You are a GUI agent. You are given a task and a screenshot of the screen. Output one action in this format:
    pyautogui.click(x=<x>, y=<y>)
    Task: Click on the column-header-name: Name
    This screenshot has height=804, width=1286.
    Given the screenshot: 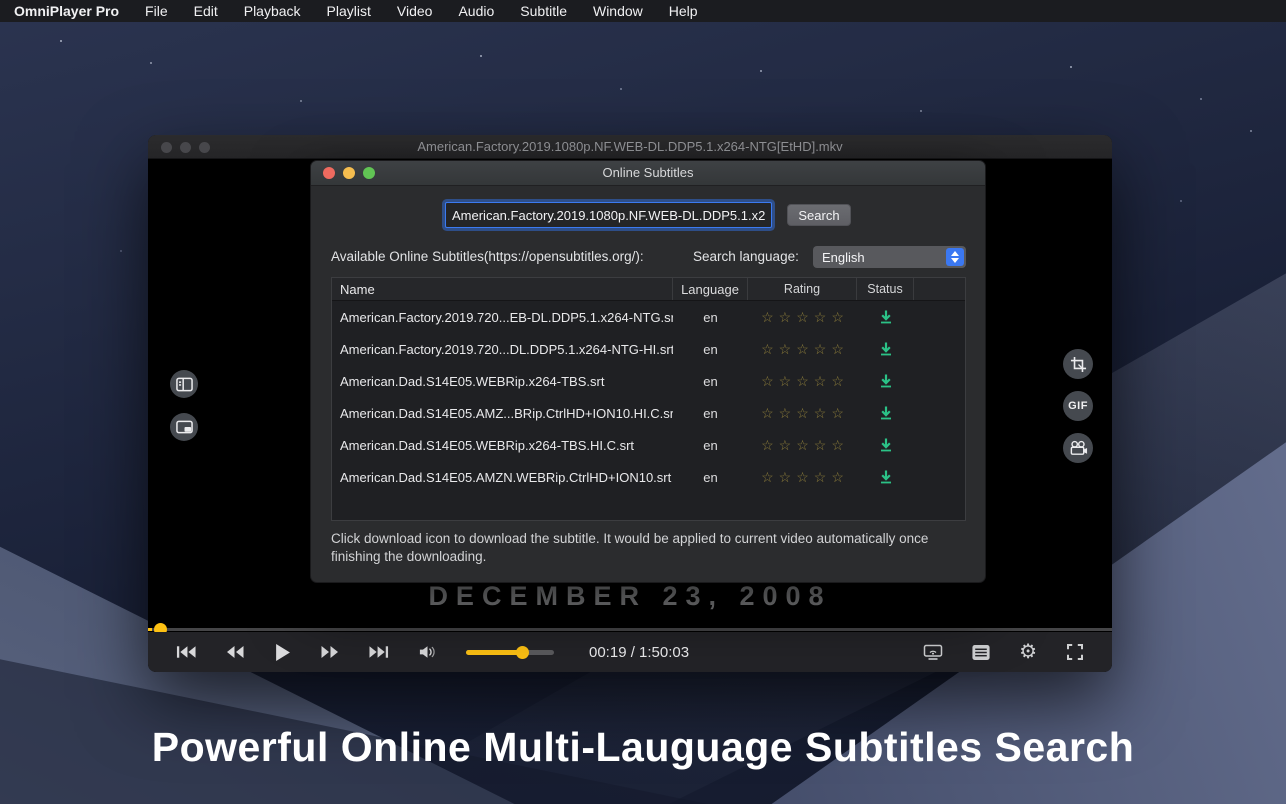 What is the action you would take?
    pyautogui.click(x=502, y=289)
    